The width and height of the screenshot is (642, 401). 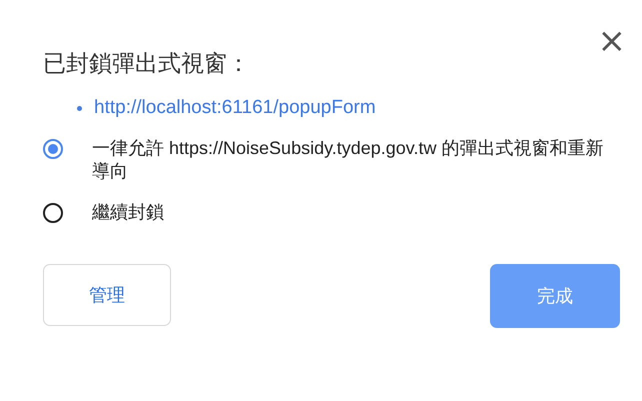 I want to click on bullet-icon, so click(x=79, y=108).